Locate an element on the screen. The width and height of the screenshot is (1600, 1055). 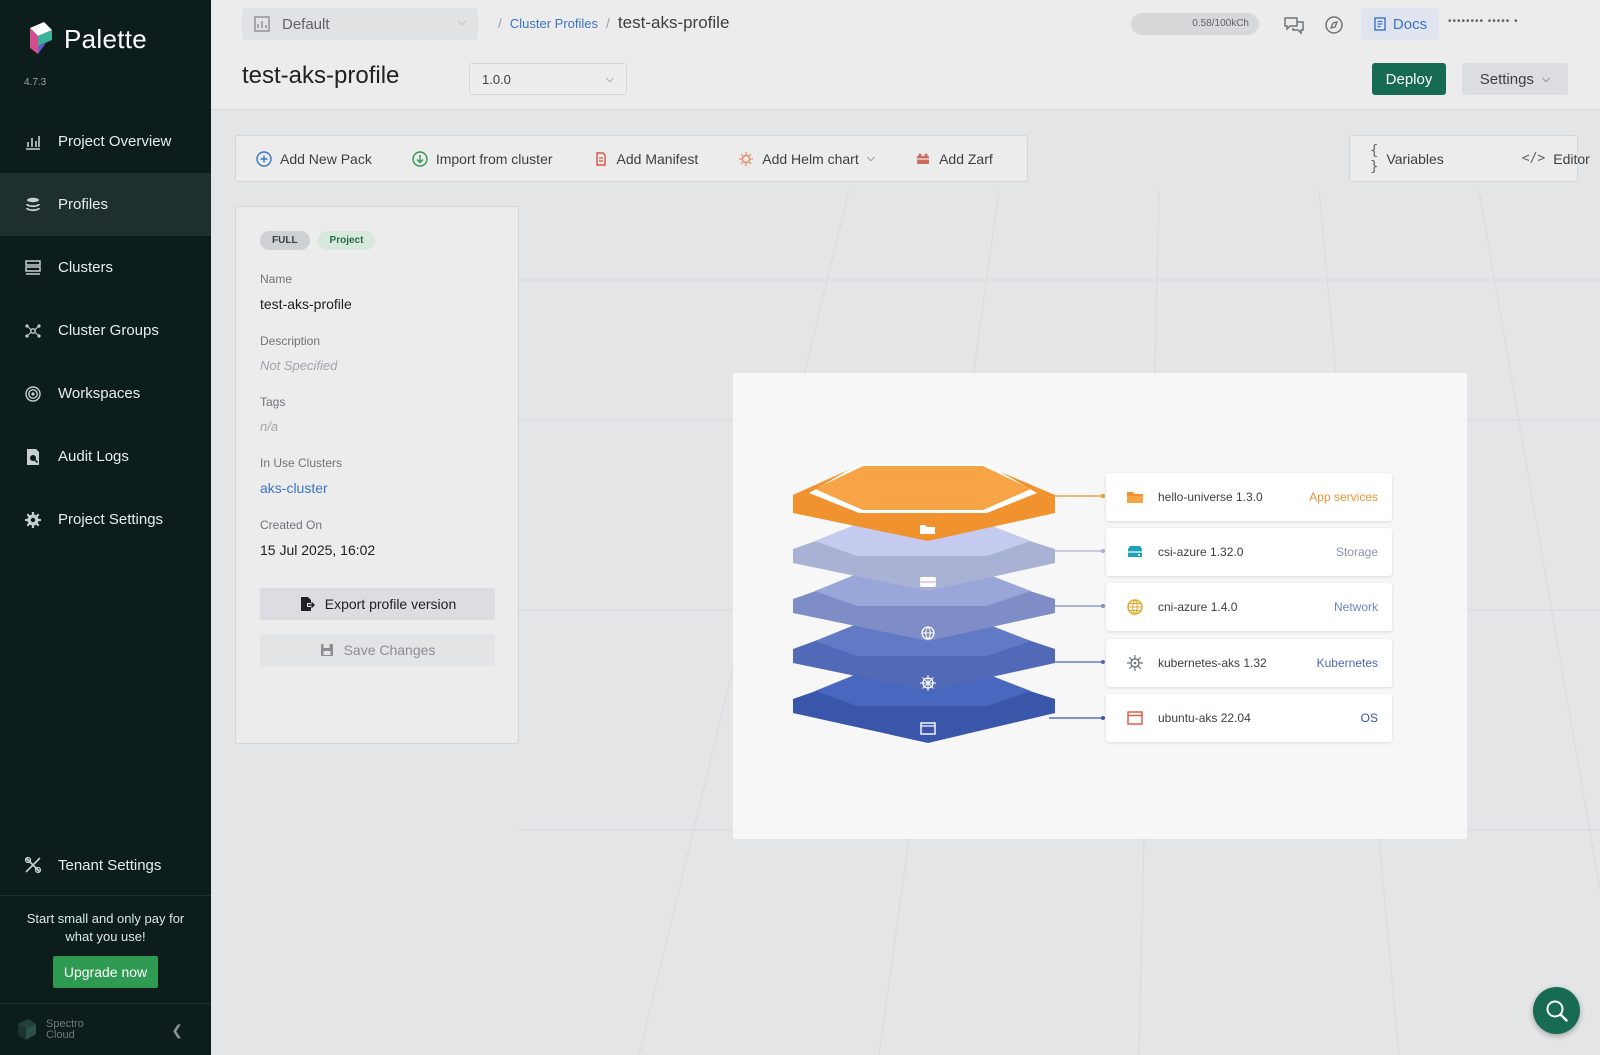
tags-field: Tags n/a is located at coordinates (377, 414).